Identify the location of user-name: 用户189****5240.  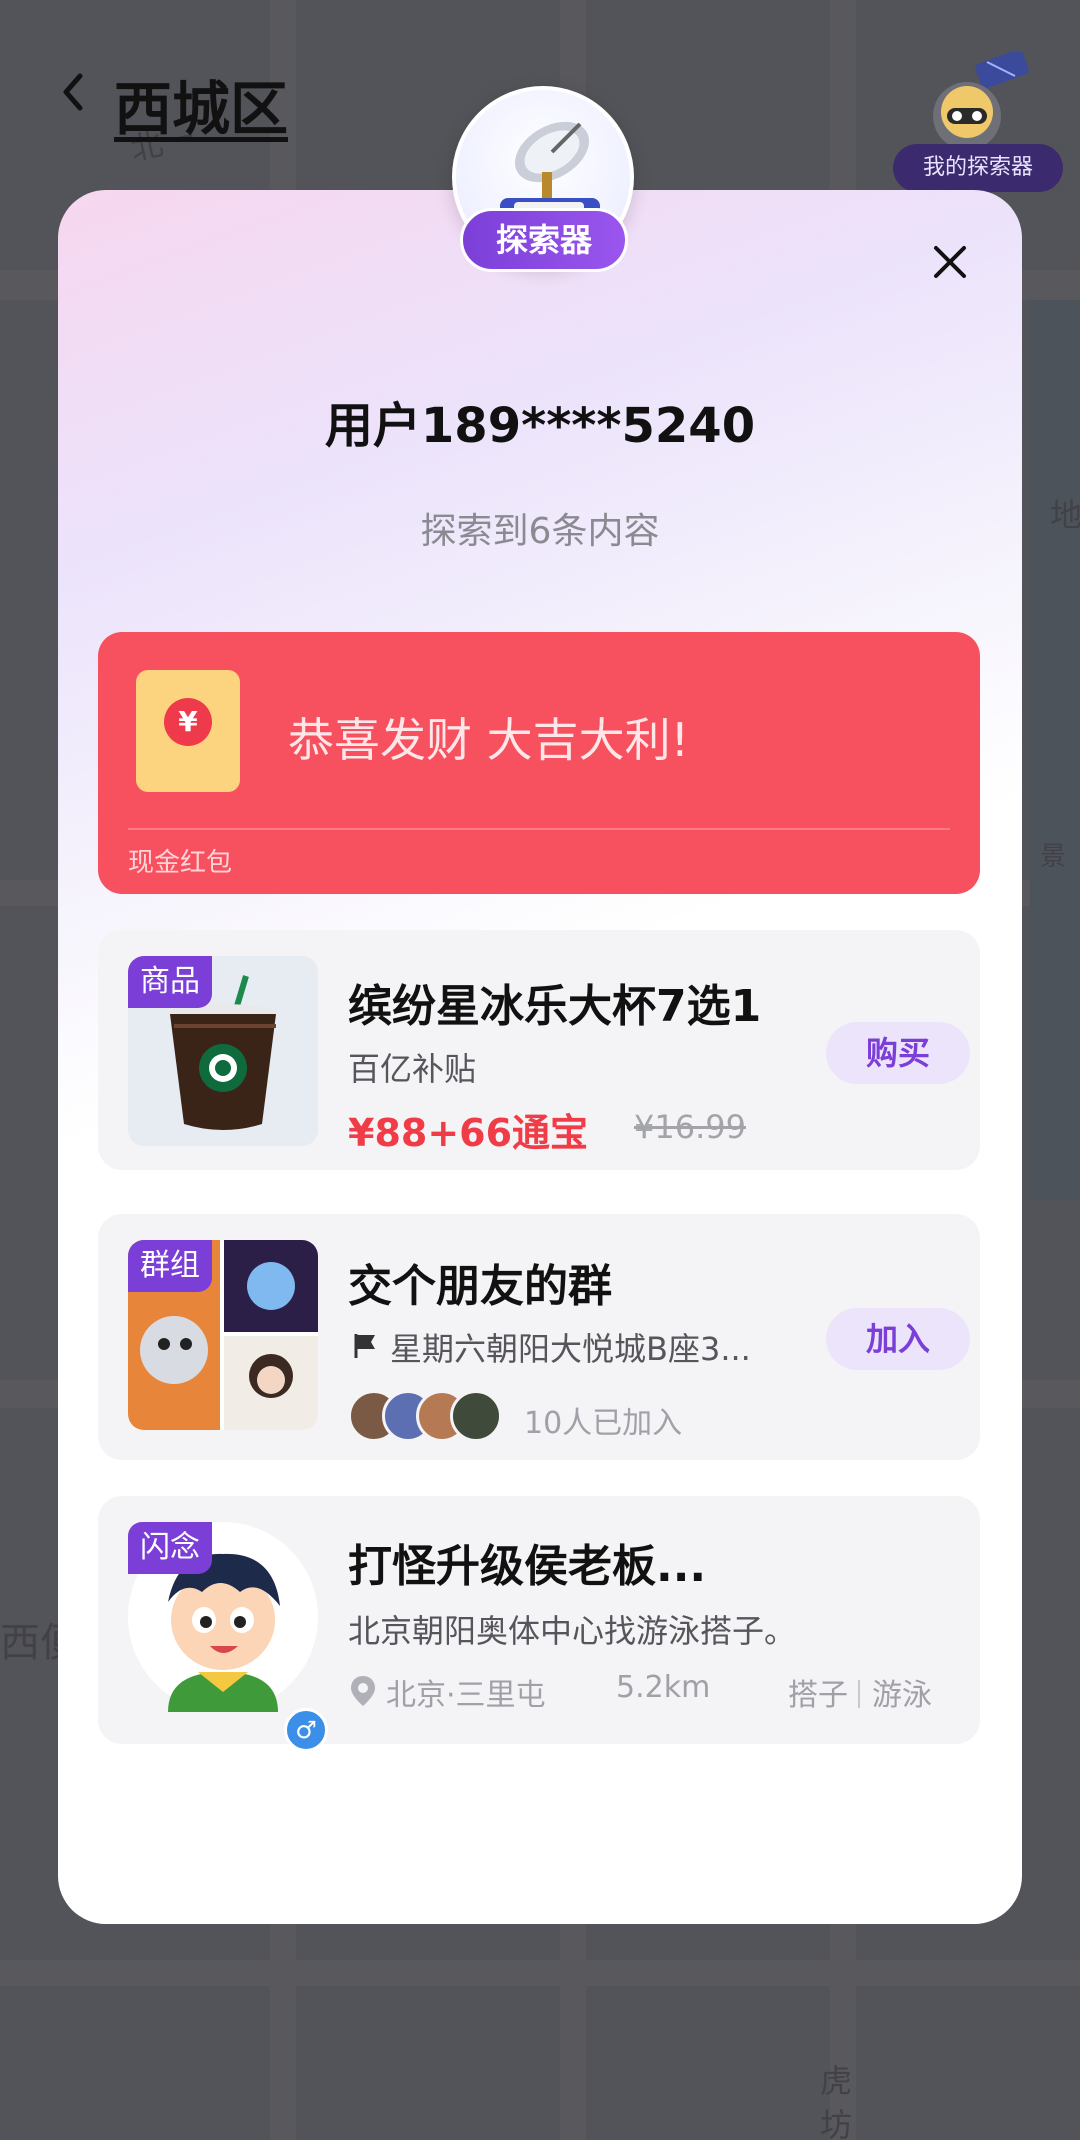
(540, 426).